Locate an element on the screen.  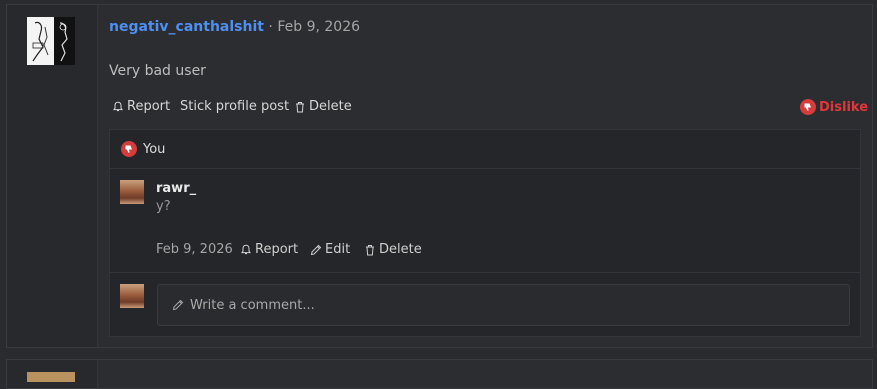
comment-edit-label: Edit is located at coordinates (338, 249).